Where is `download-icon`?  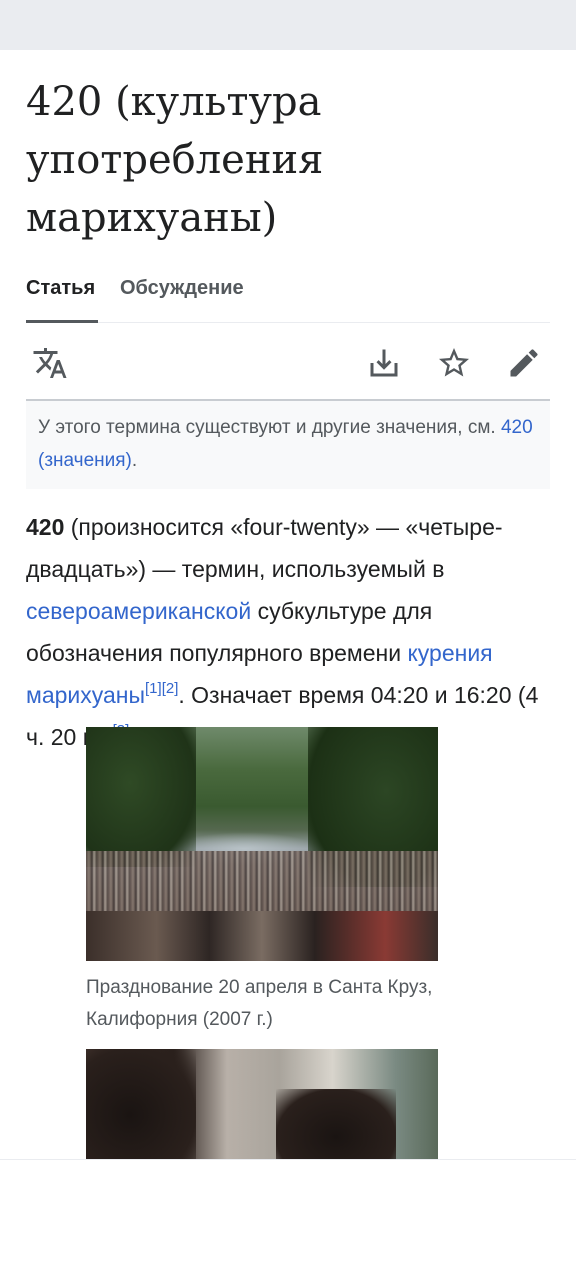 download-icon is located at coordinates (384, 363).